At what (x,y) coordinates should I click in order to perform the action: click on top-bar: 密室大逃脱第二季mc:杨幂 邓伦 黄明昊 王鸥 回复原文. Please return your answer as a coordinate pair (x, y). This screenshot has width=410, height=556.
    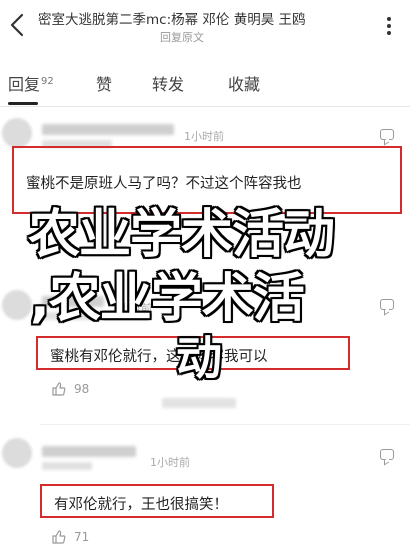
    Looking at the image, I should click on (205, 26).